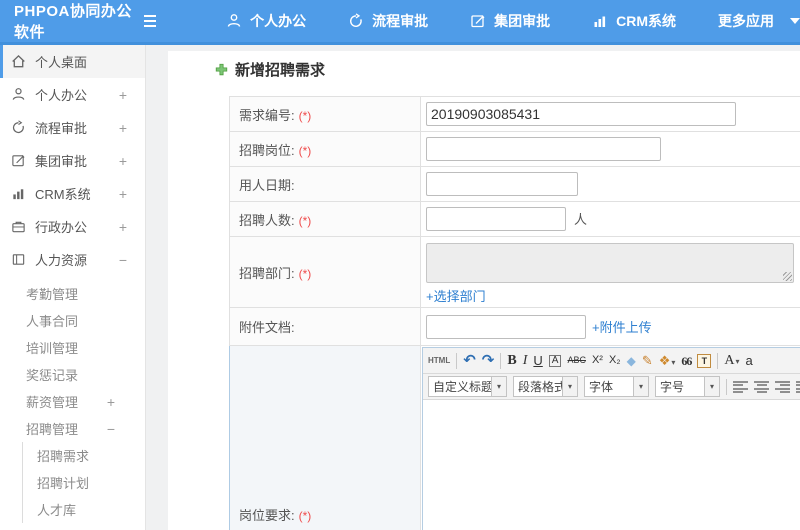 The width and height of the screenshot is (800, 530). Describe the element at coordinates (52, 402) in the screenshot. I see `sidebar-item-label: 薪资管理` at that location.